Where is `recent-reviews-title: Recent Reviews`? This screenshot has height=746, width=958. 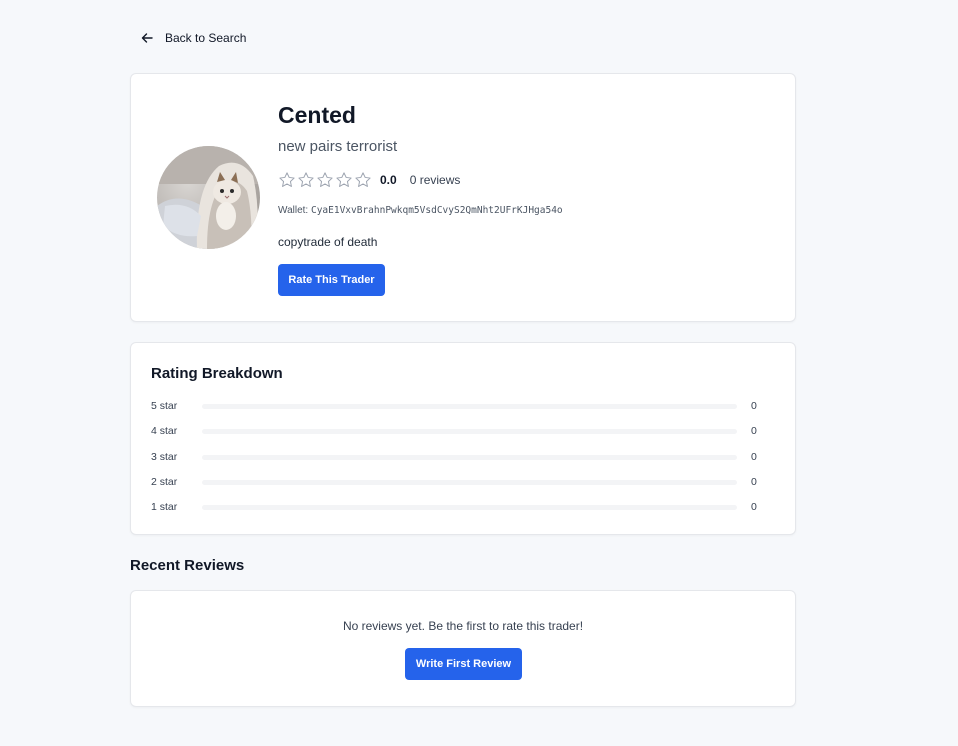 recent-reviews-title: Recent Reviews is located at coordinates (187, 565).